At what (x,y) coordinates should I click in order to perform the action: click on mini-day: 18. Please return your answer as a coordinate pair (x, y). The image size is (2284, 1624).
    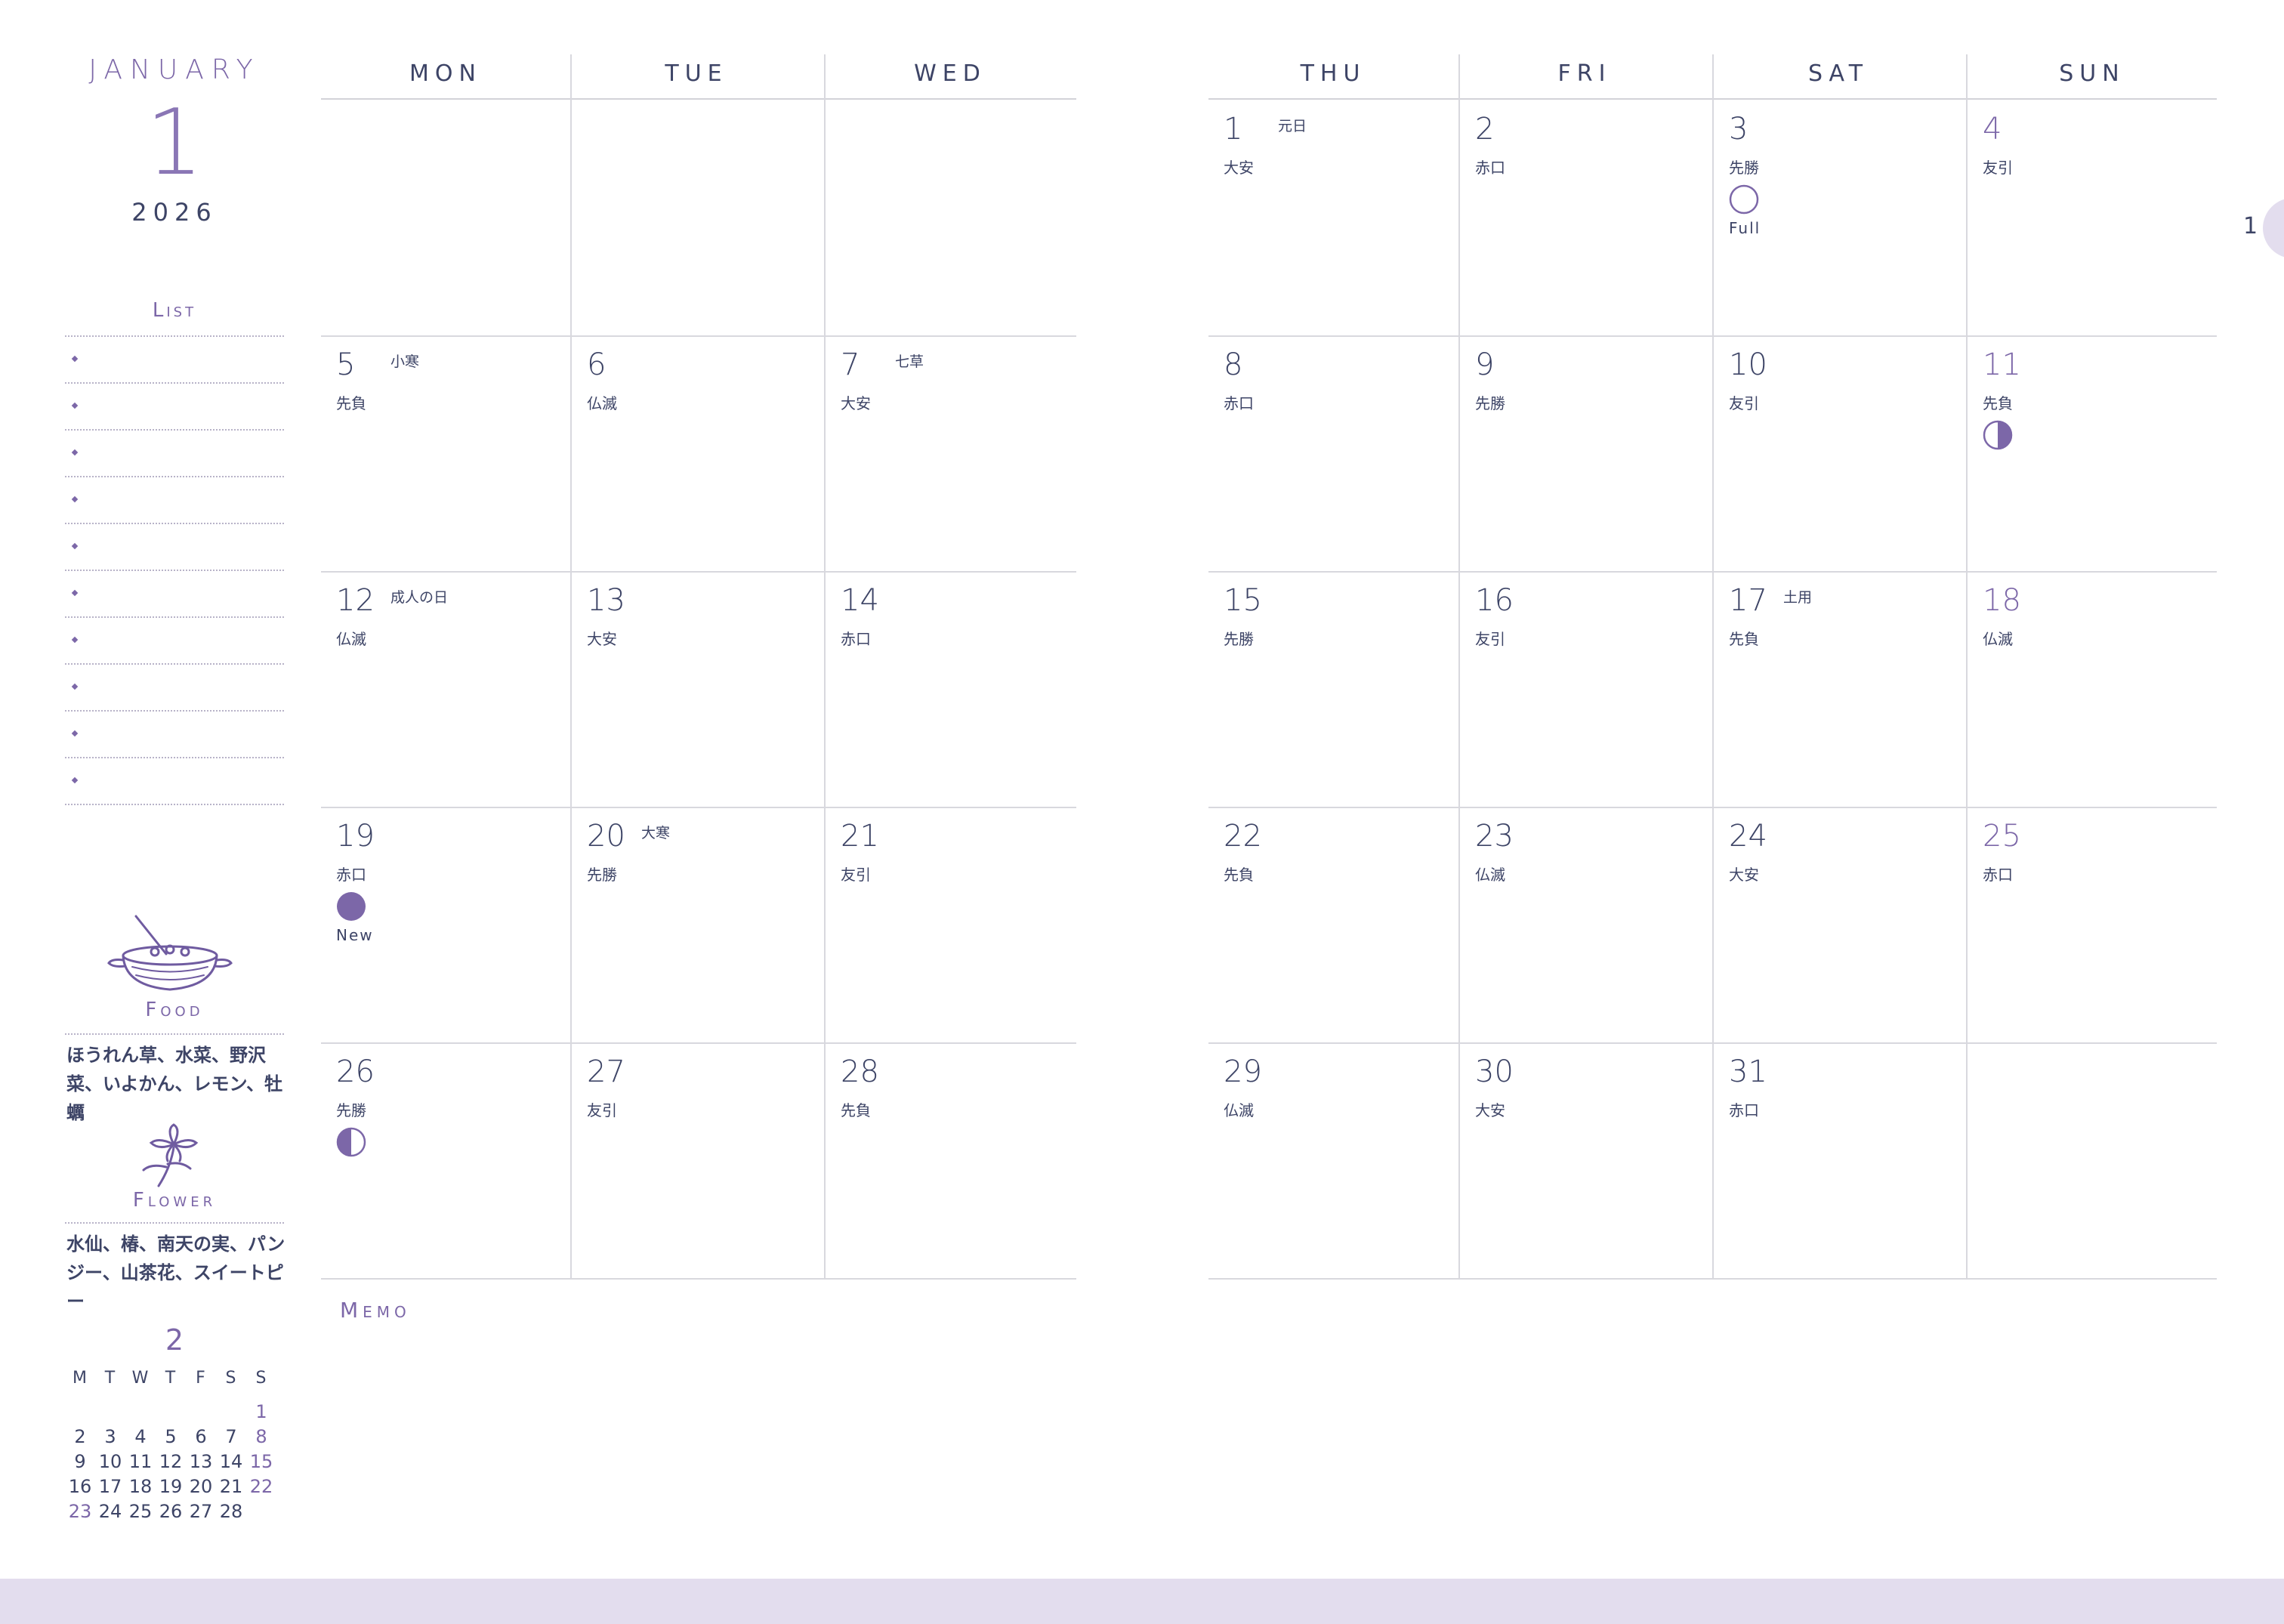
    Looking at the image, I should click on (140, 1487).